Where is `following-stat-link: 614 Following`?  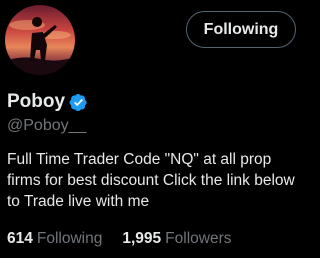 following-stat-link: 614 Following is located at coordinates (54, 239).